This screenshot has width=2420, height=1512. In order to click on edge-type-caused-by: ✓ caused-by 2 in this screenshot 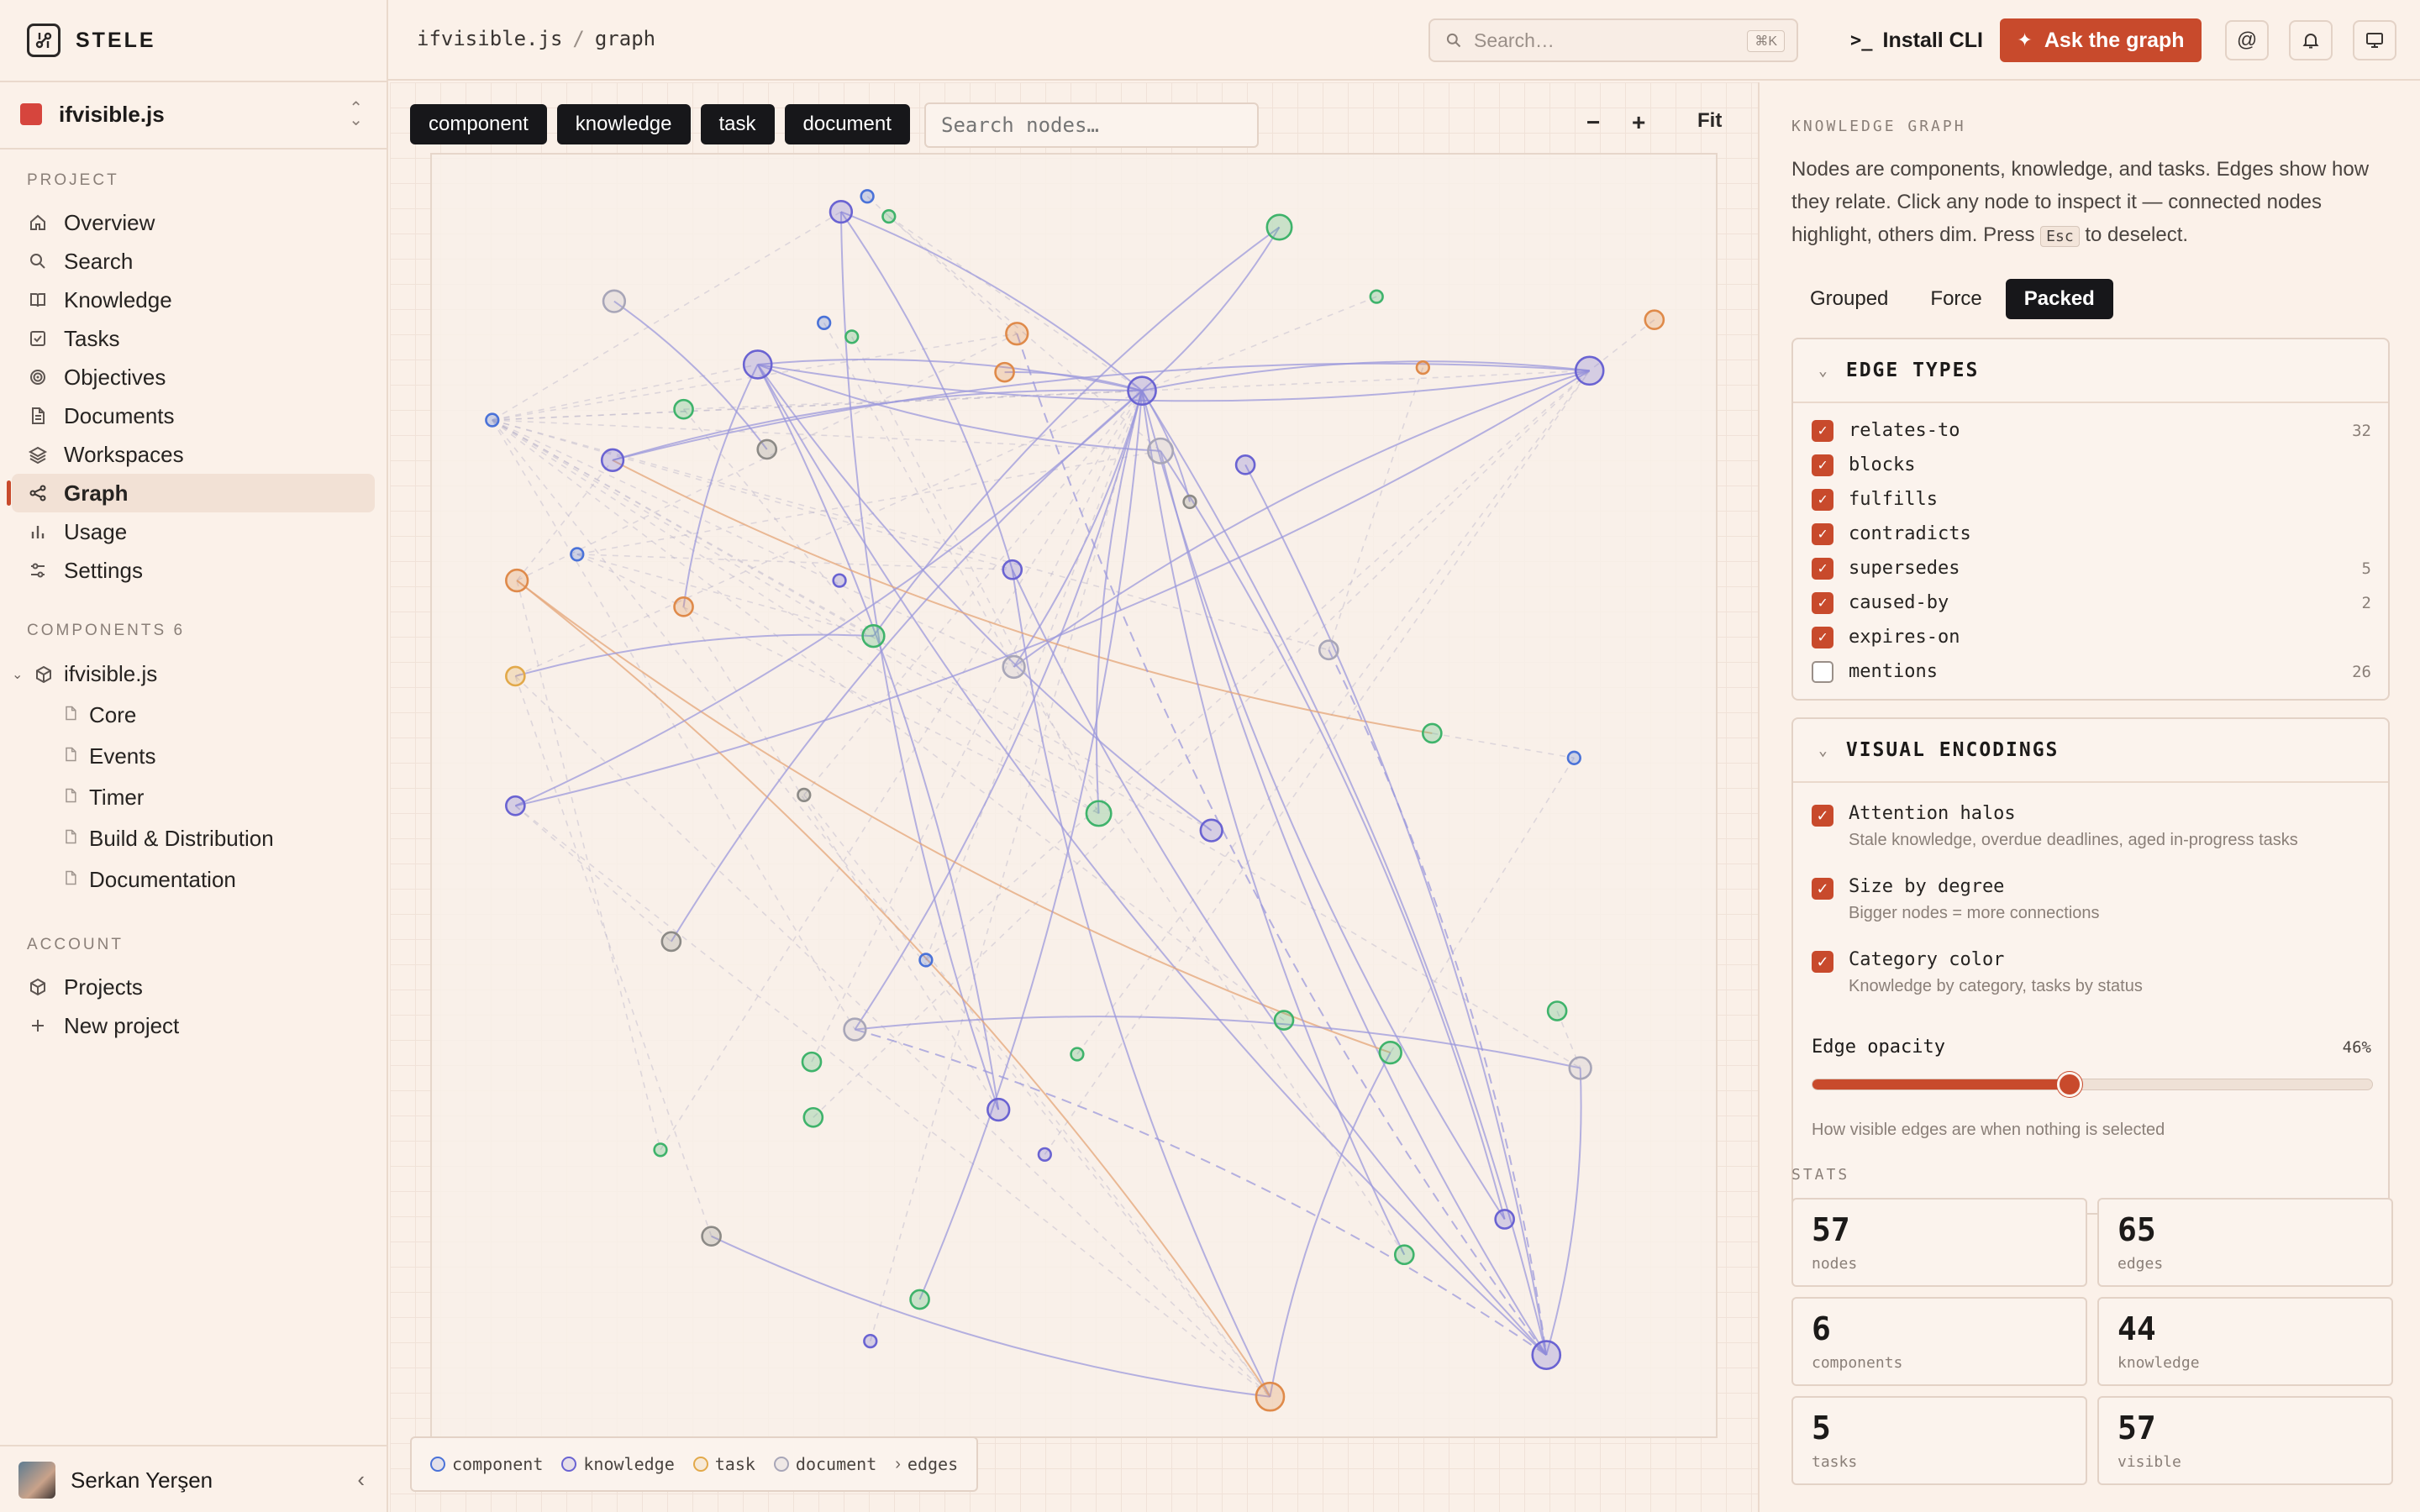, I will do `click(2090, 602)`.